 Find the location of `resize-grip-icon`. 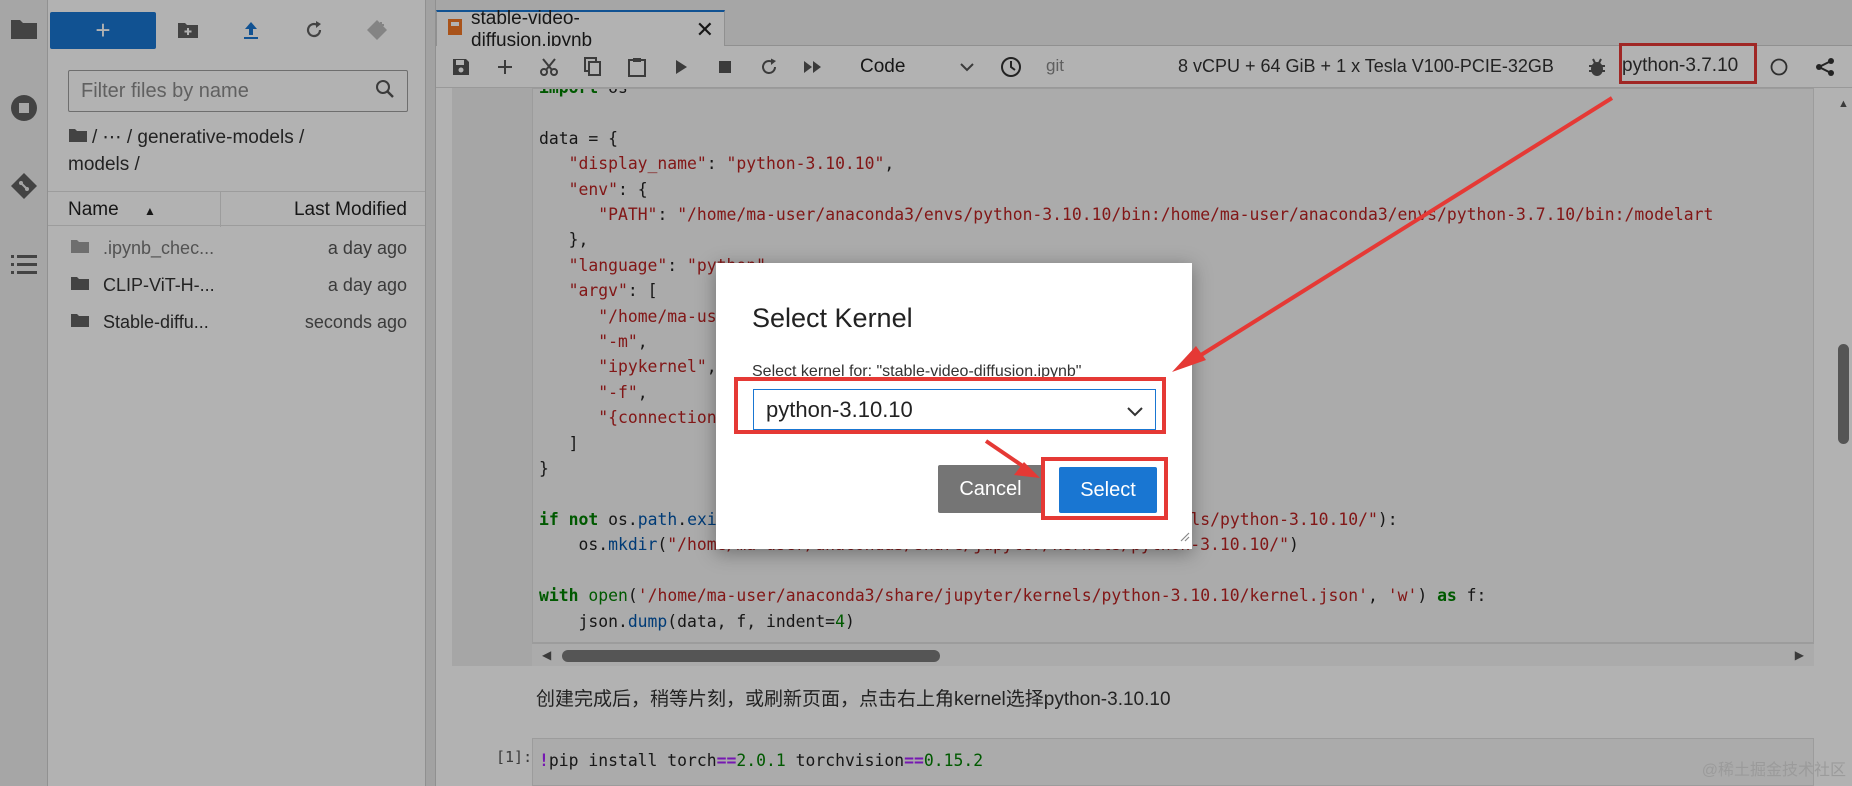

resize-grip-icon is located at coordinates (1184, 538).